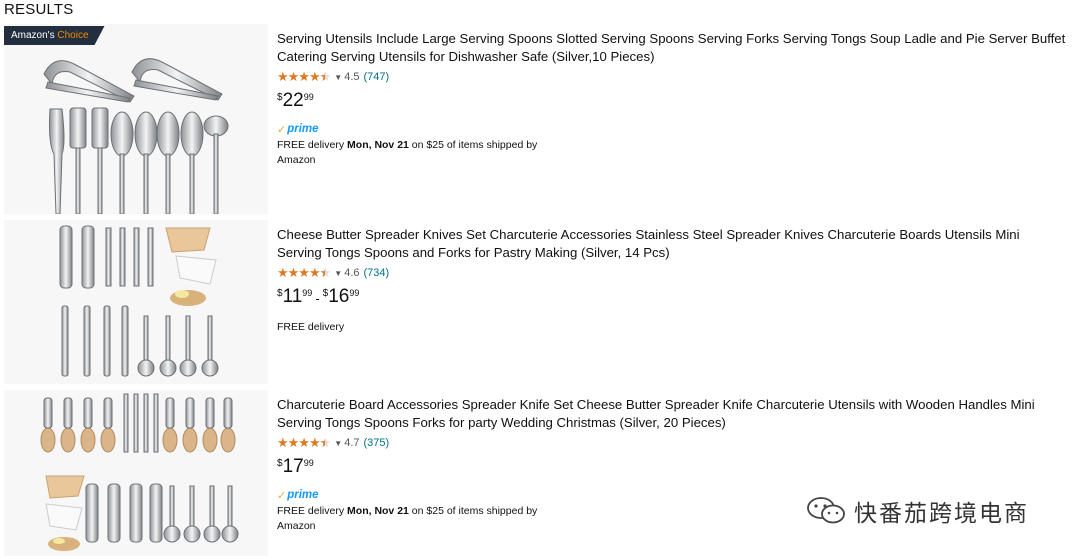 This screenshot has width=1080, height=559. What do you see at coordinates (352, 77) in the screenshot?
I see `rating-value: 4.5` at bounding box center [352, 77].